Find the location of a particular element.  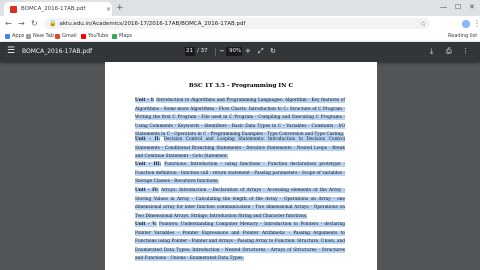

bookmark-label: Gmail is located at coordinates (69, 36).